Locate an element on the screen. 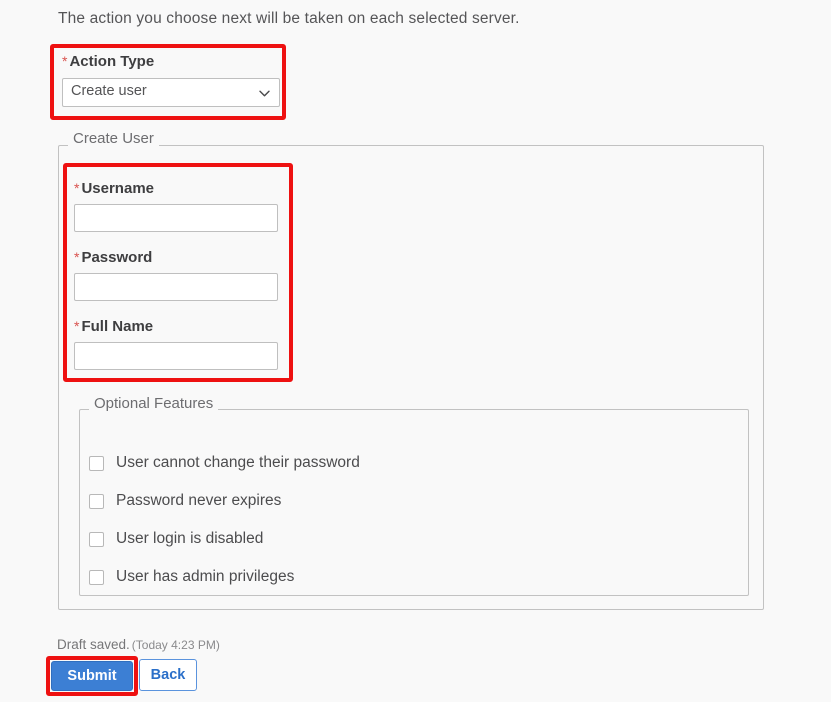  draft-timestamp: (Today 4:23 PM) is located at coordinates (175, 645).